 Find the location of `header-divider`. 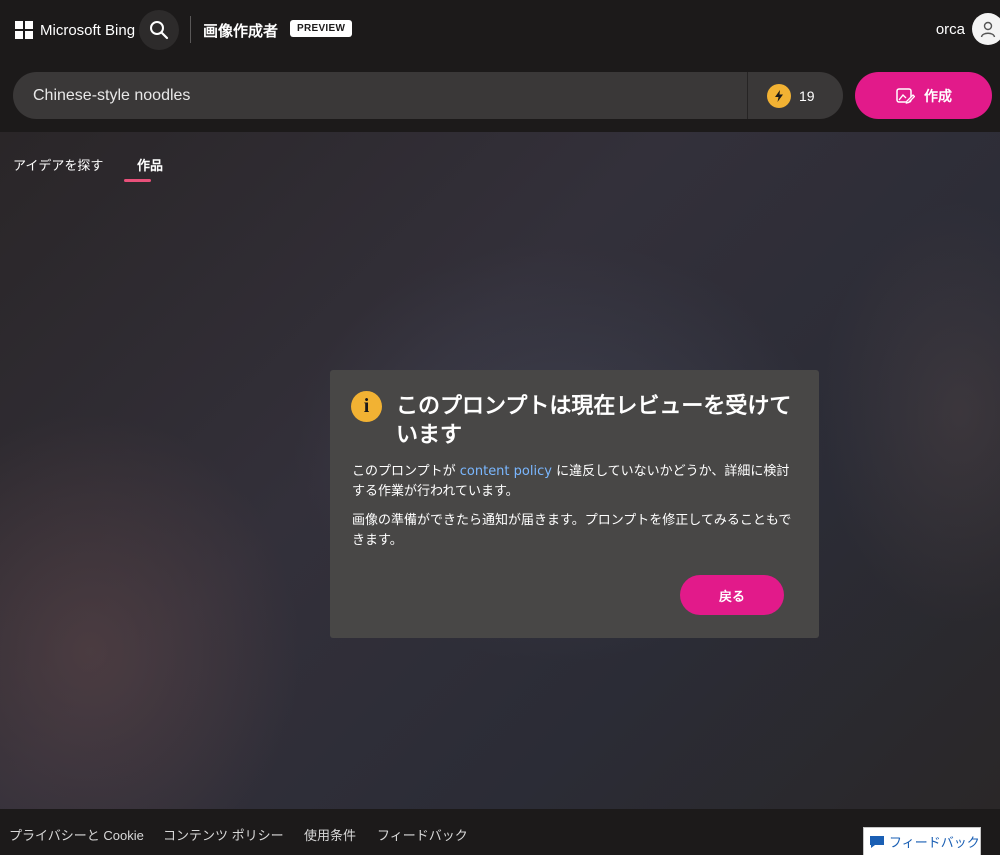

header-divider is located at coordinates (190, 29).